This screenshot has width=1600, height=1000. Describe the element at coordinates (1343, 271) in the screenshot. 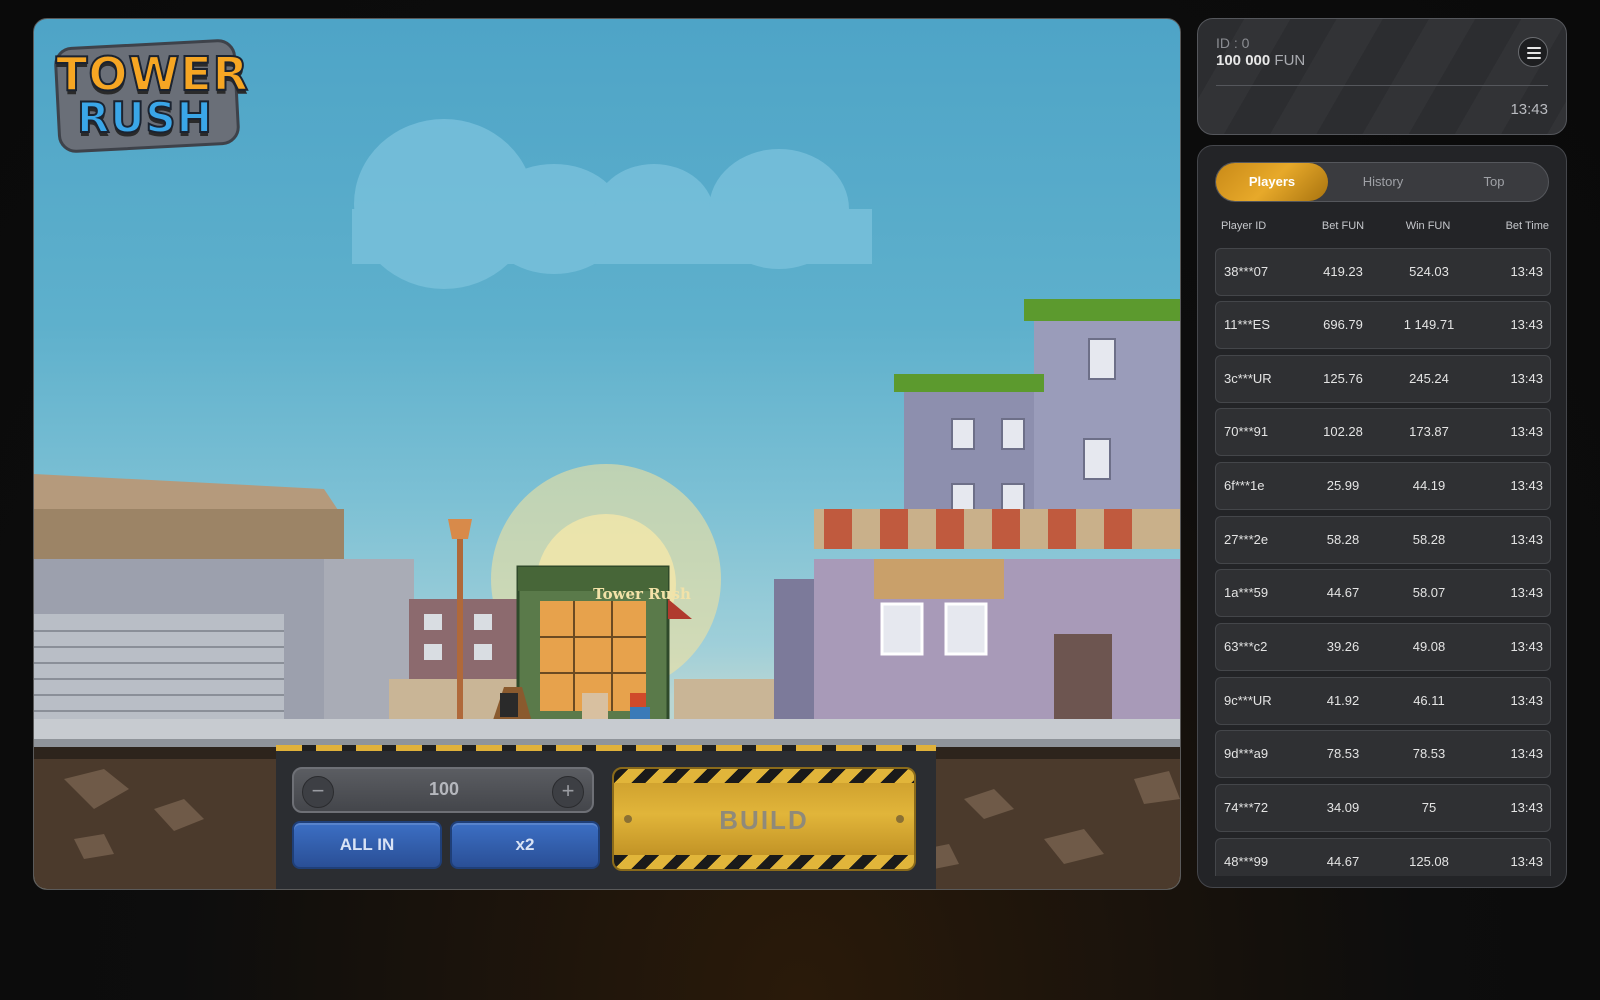

I see `bet-cell: 419.23` at that location.